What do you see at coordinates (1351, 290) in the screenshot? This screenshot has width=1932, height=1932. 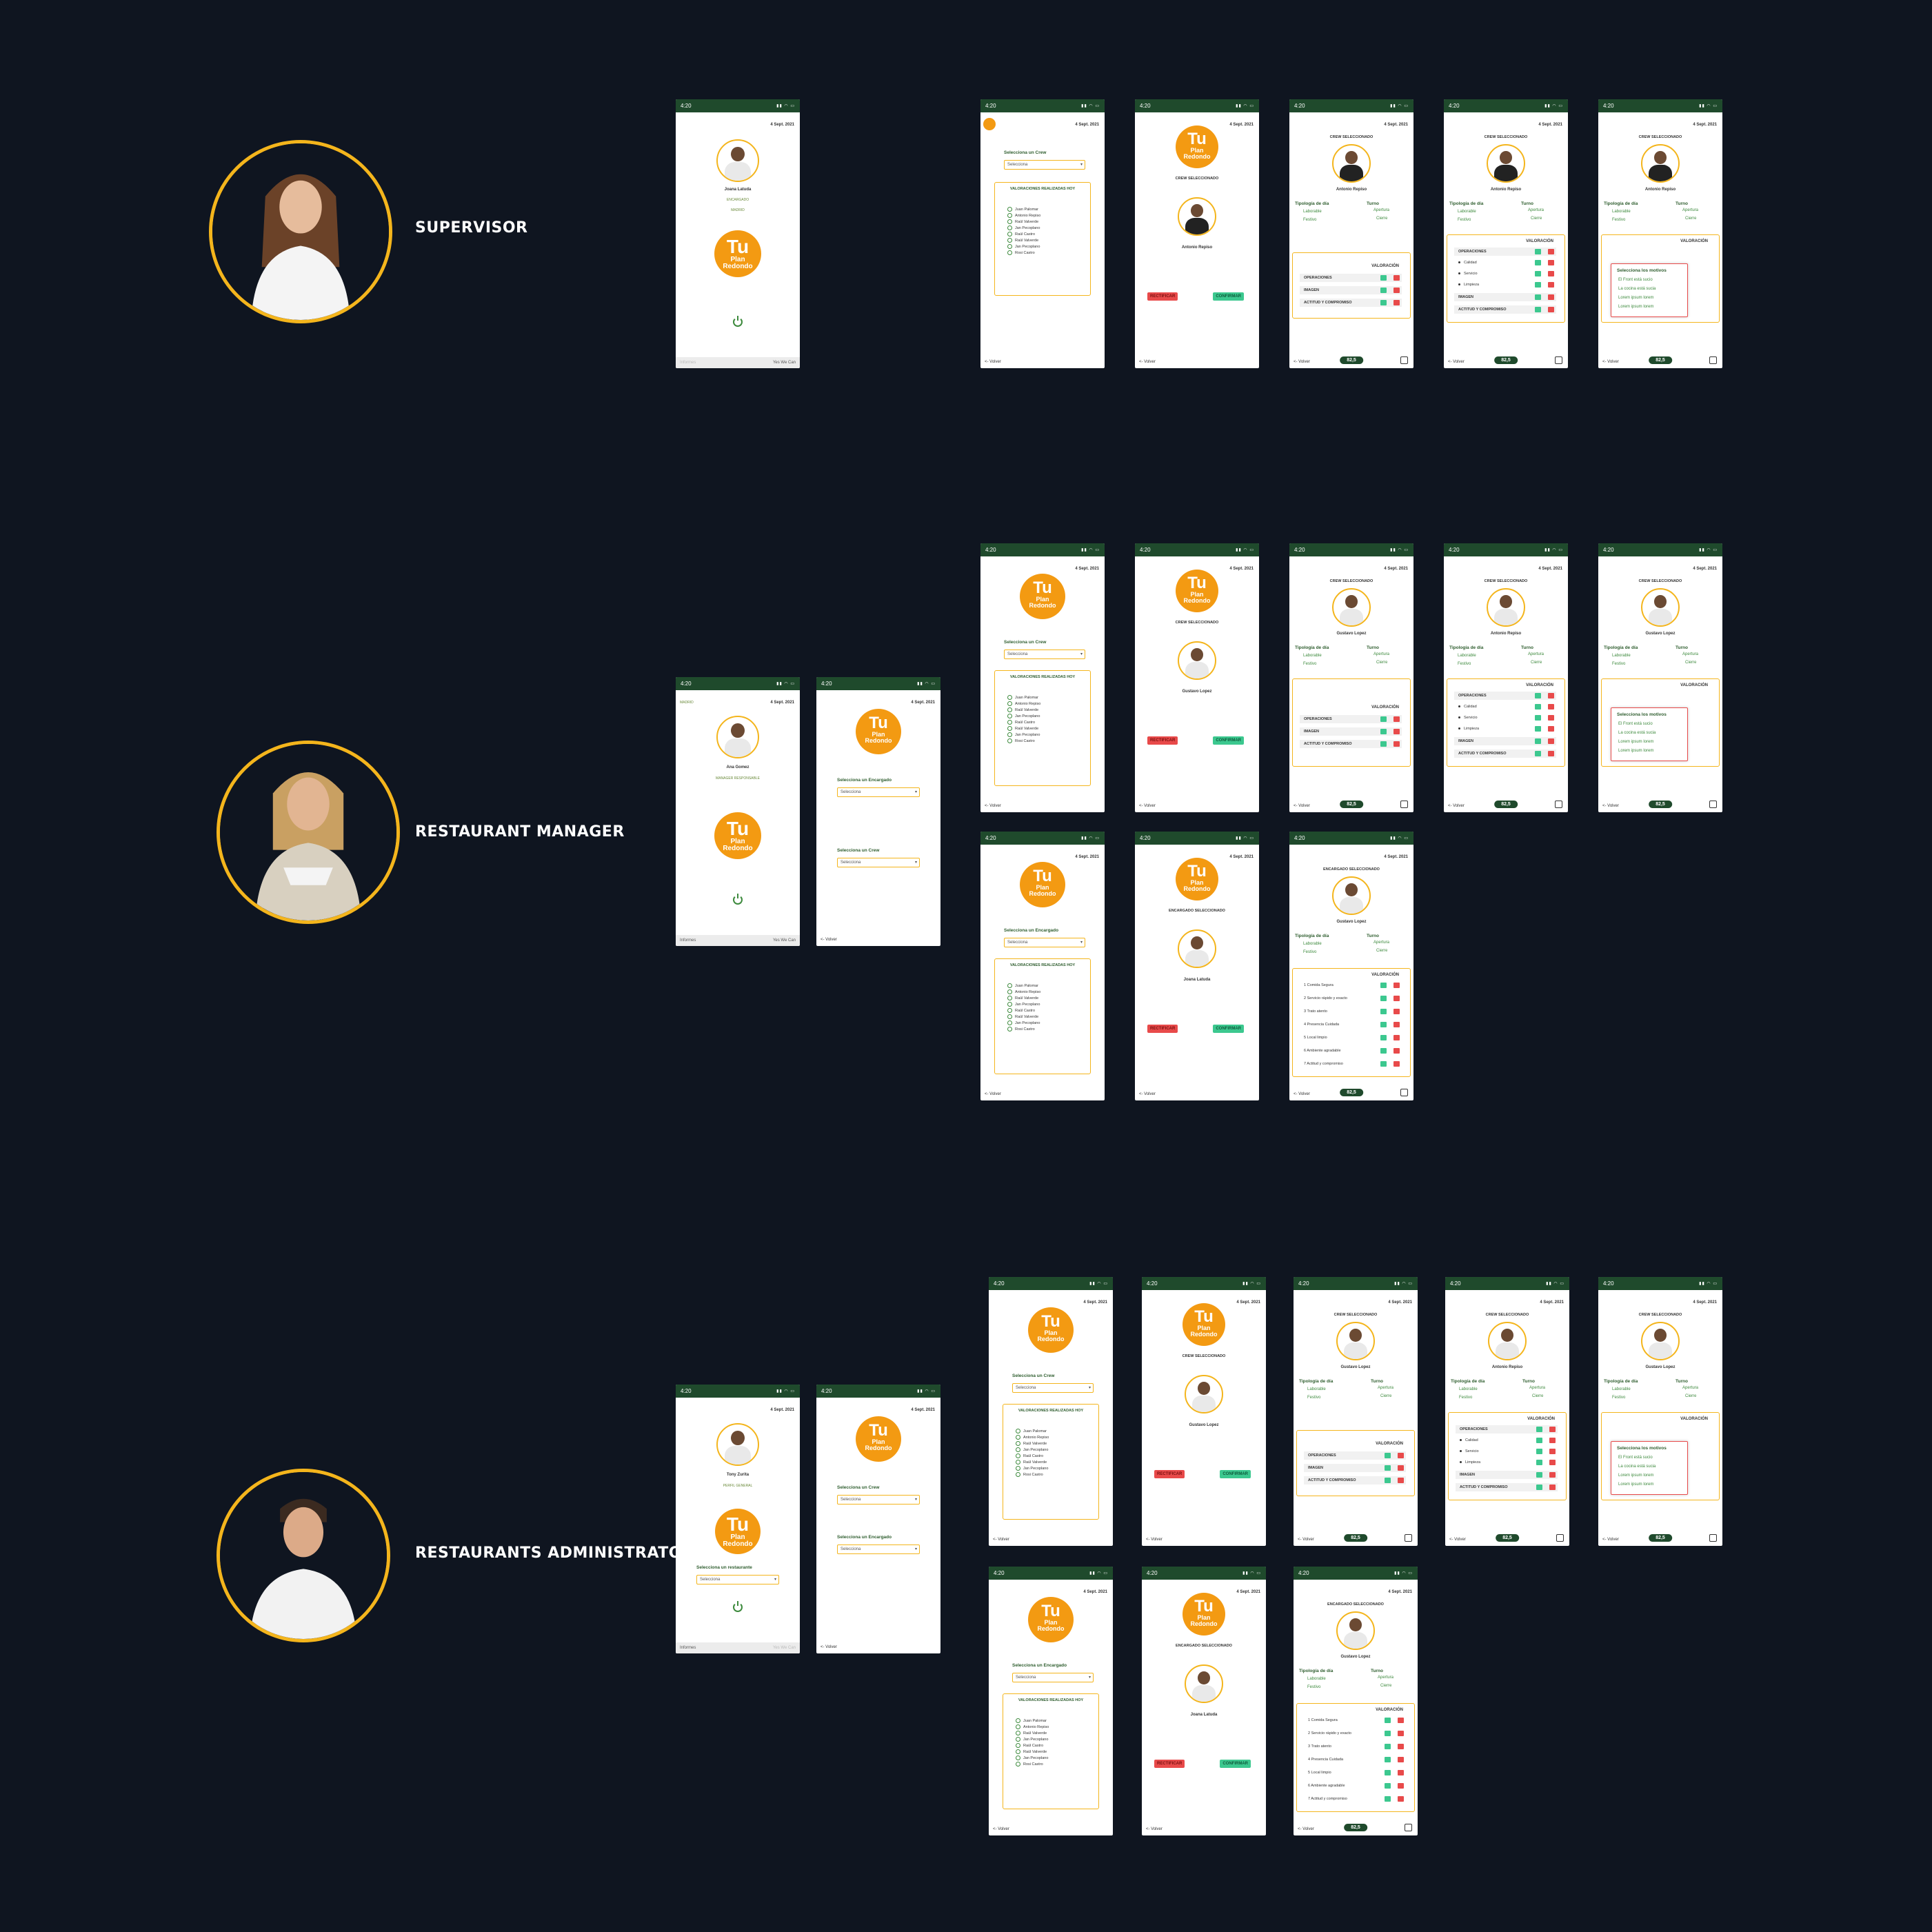 I see `valoracion-row: IMAGEN` at bounding box center [1351, 290].